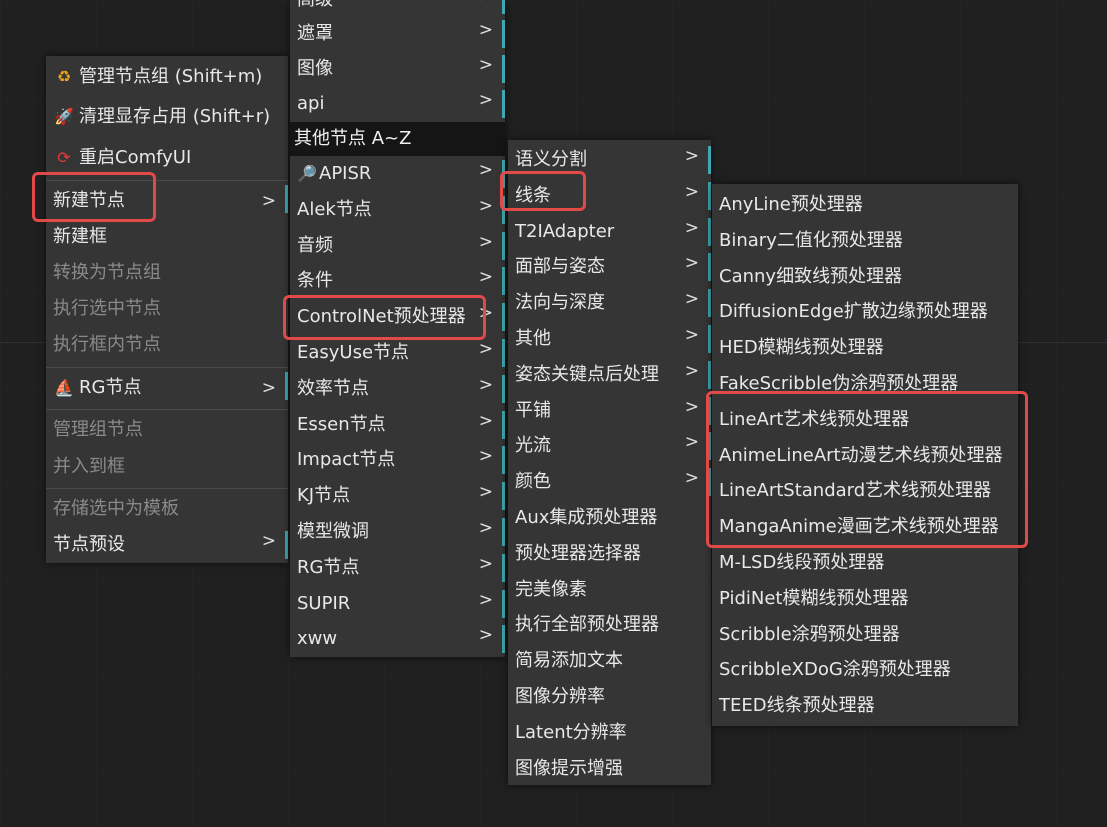 This screenshot has width=1107, height=827. Describe the element at coordinates (609, 625) in the screenshot. I see `controlnet-category-item: 执行全部预处理器` at that location.